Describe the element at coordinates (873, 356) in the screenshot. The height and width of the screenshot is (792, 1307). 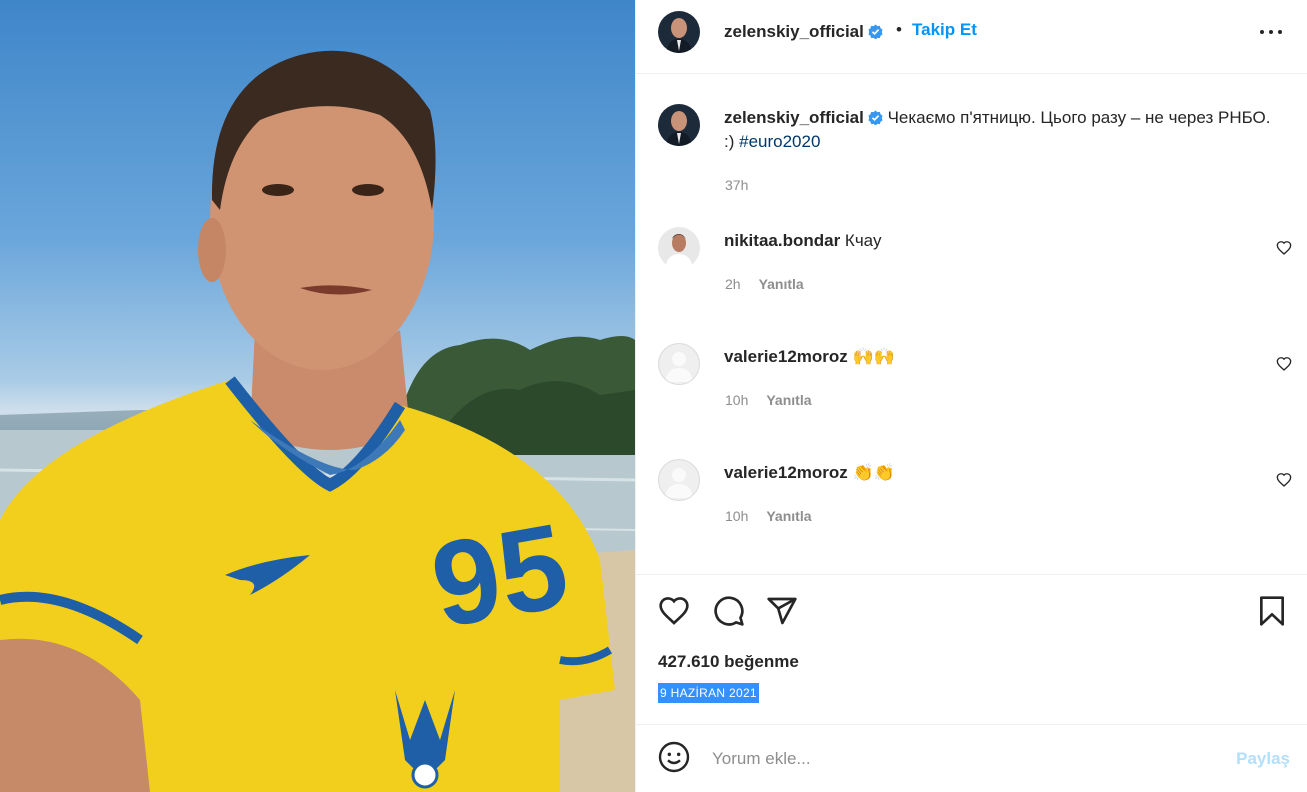
I see `comment-text: 🙌🙌` at that location.